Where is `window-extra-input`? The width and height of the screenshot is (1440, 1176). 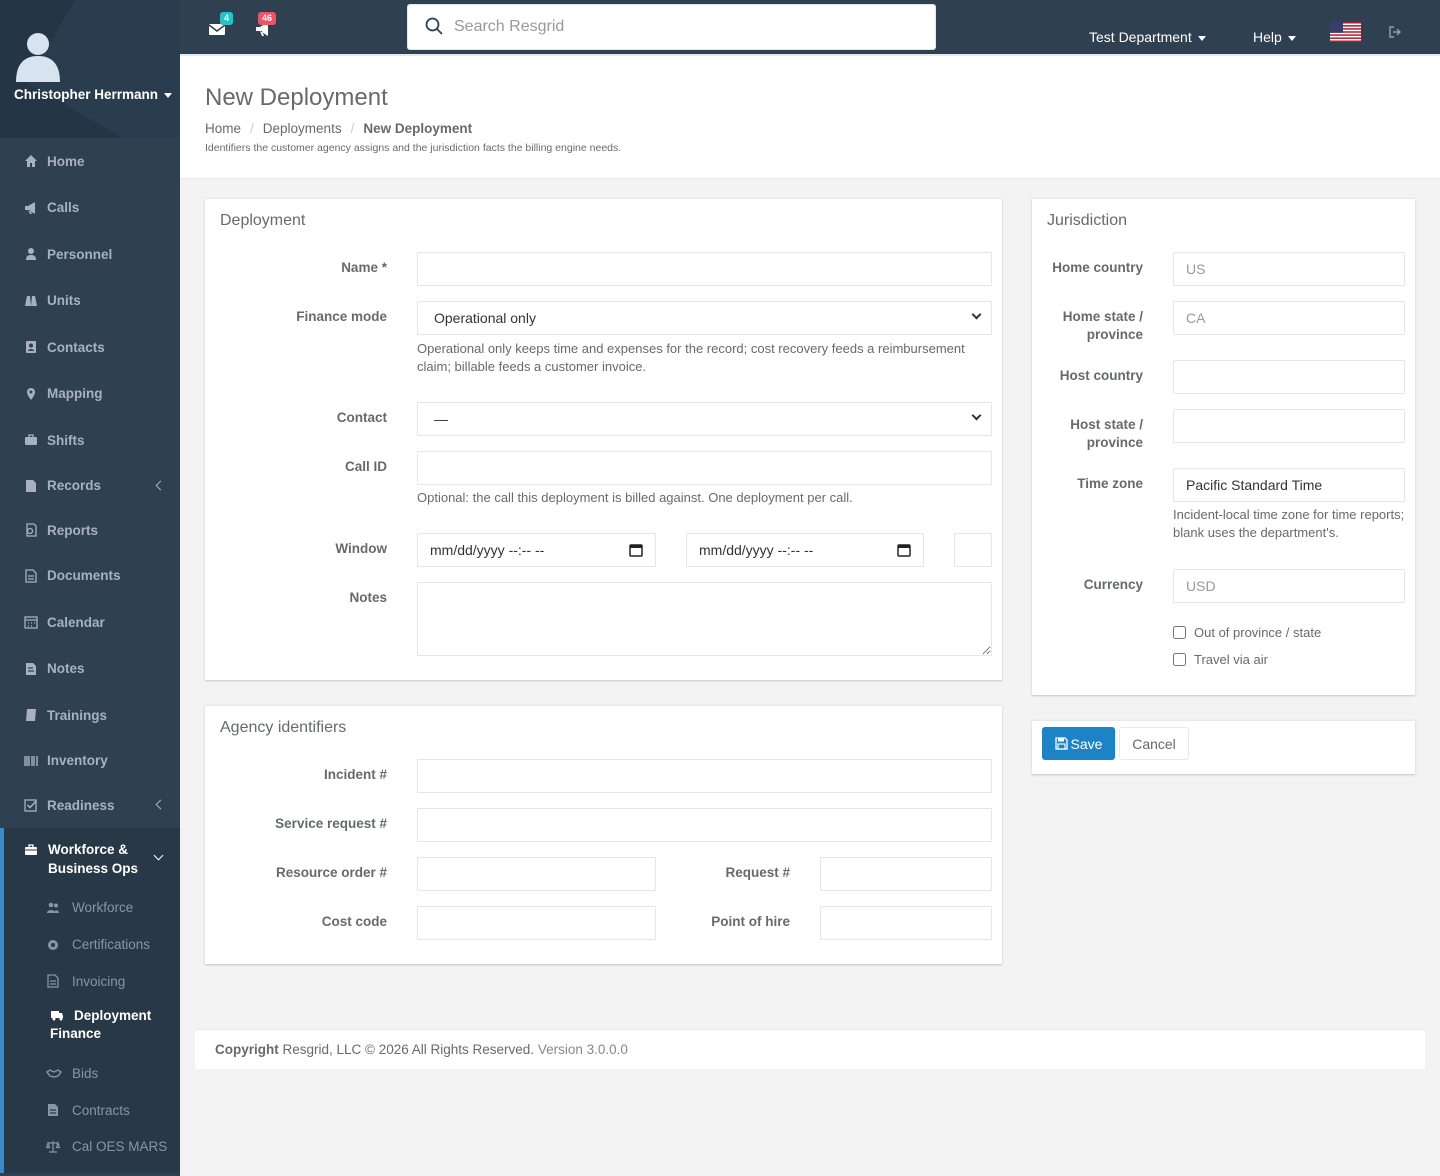
window-extra-input is located at coordinates (973, 550).